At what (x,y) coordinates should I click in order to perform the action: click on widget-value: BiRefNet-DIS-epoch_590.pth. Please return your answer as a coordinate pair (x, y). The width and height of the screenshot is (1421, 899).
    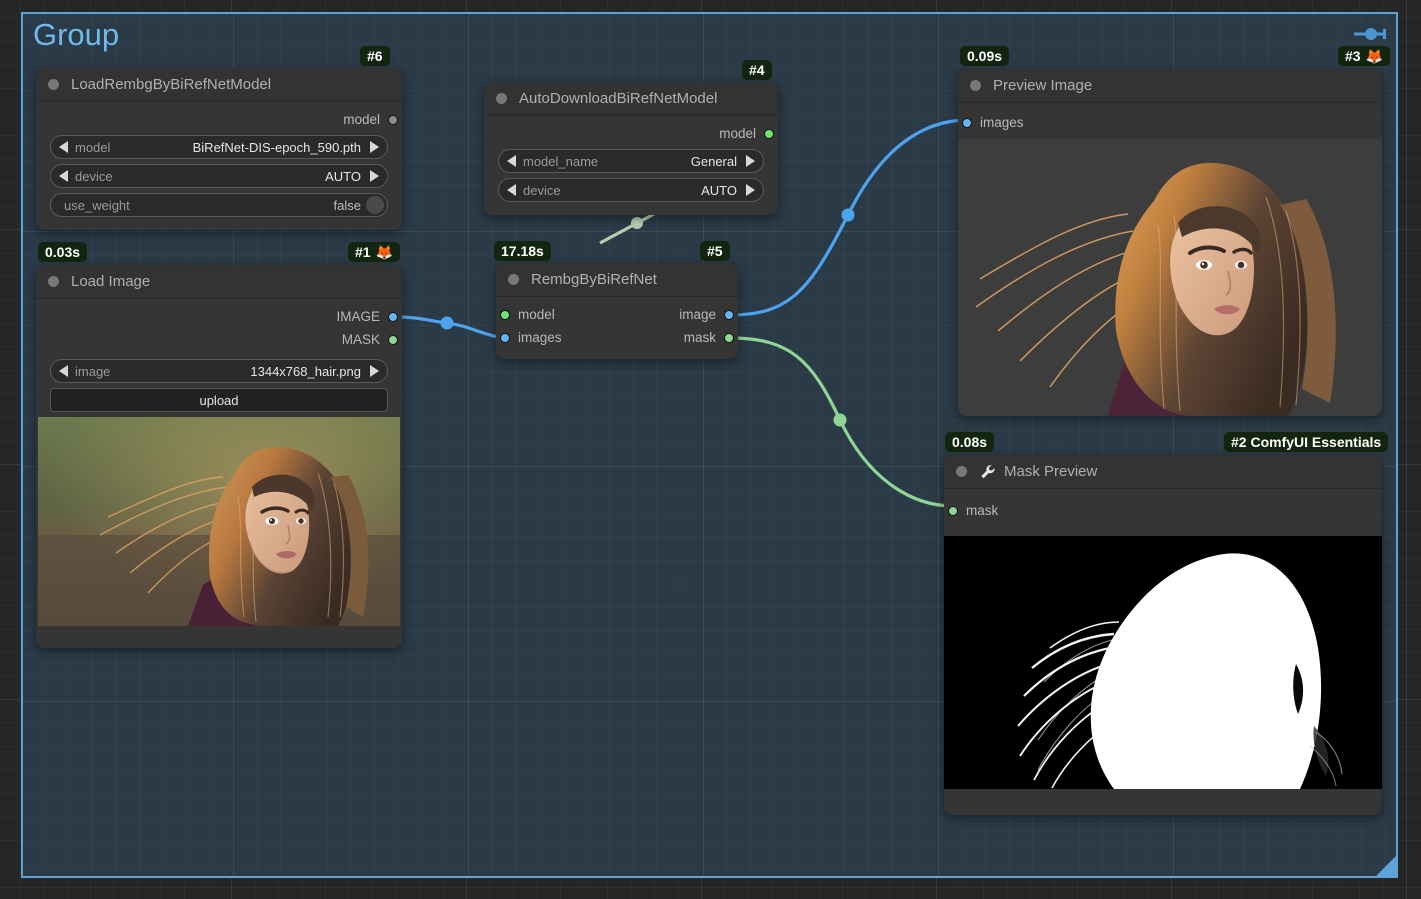
    Looking at the image, I should click on (276, 147).